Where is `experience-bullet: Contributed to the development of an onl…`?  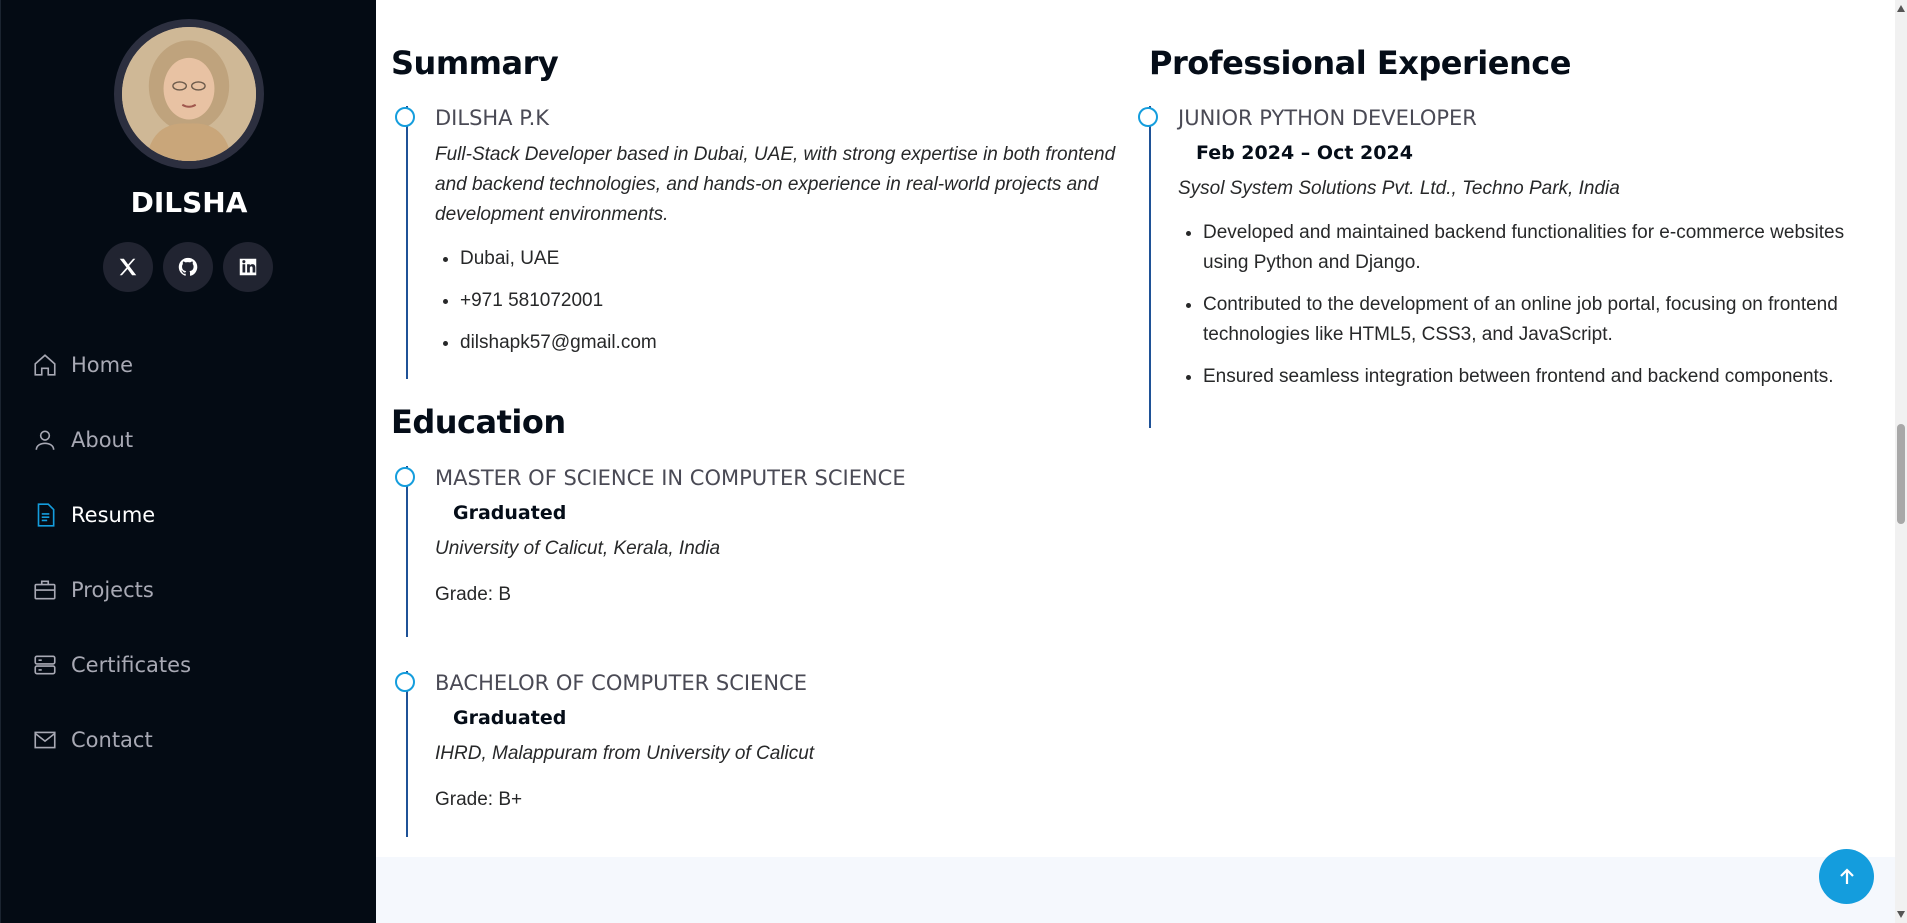
experience-bullet: Contributed to the development of an onl… is located at coordinates (1546, 320).